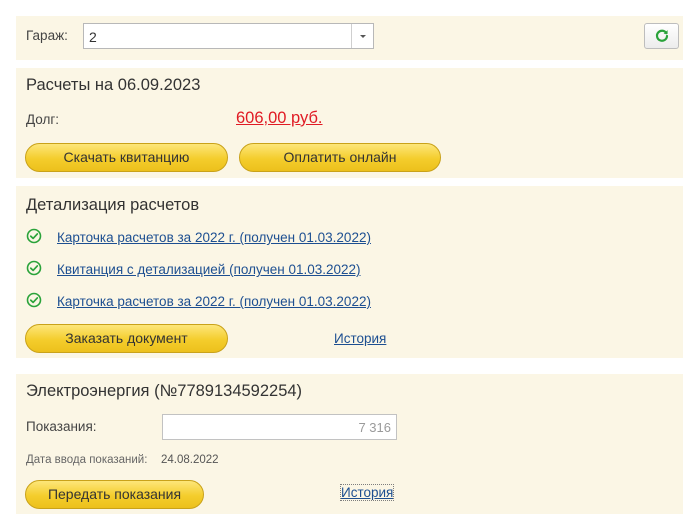 The height and width of the screenshot is (524, 700). I want to click on refresh-button, so click(661, 36).